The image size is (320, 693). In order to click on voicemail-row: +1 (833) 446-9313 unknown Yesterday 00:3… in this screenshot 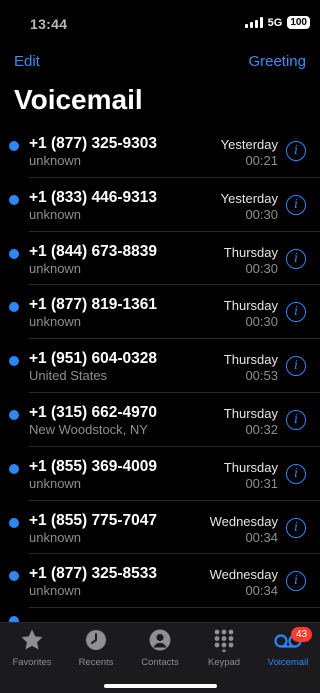, I will do `click(160, 205)`.